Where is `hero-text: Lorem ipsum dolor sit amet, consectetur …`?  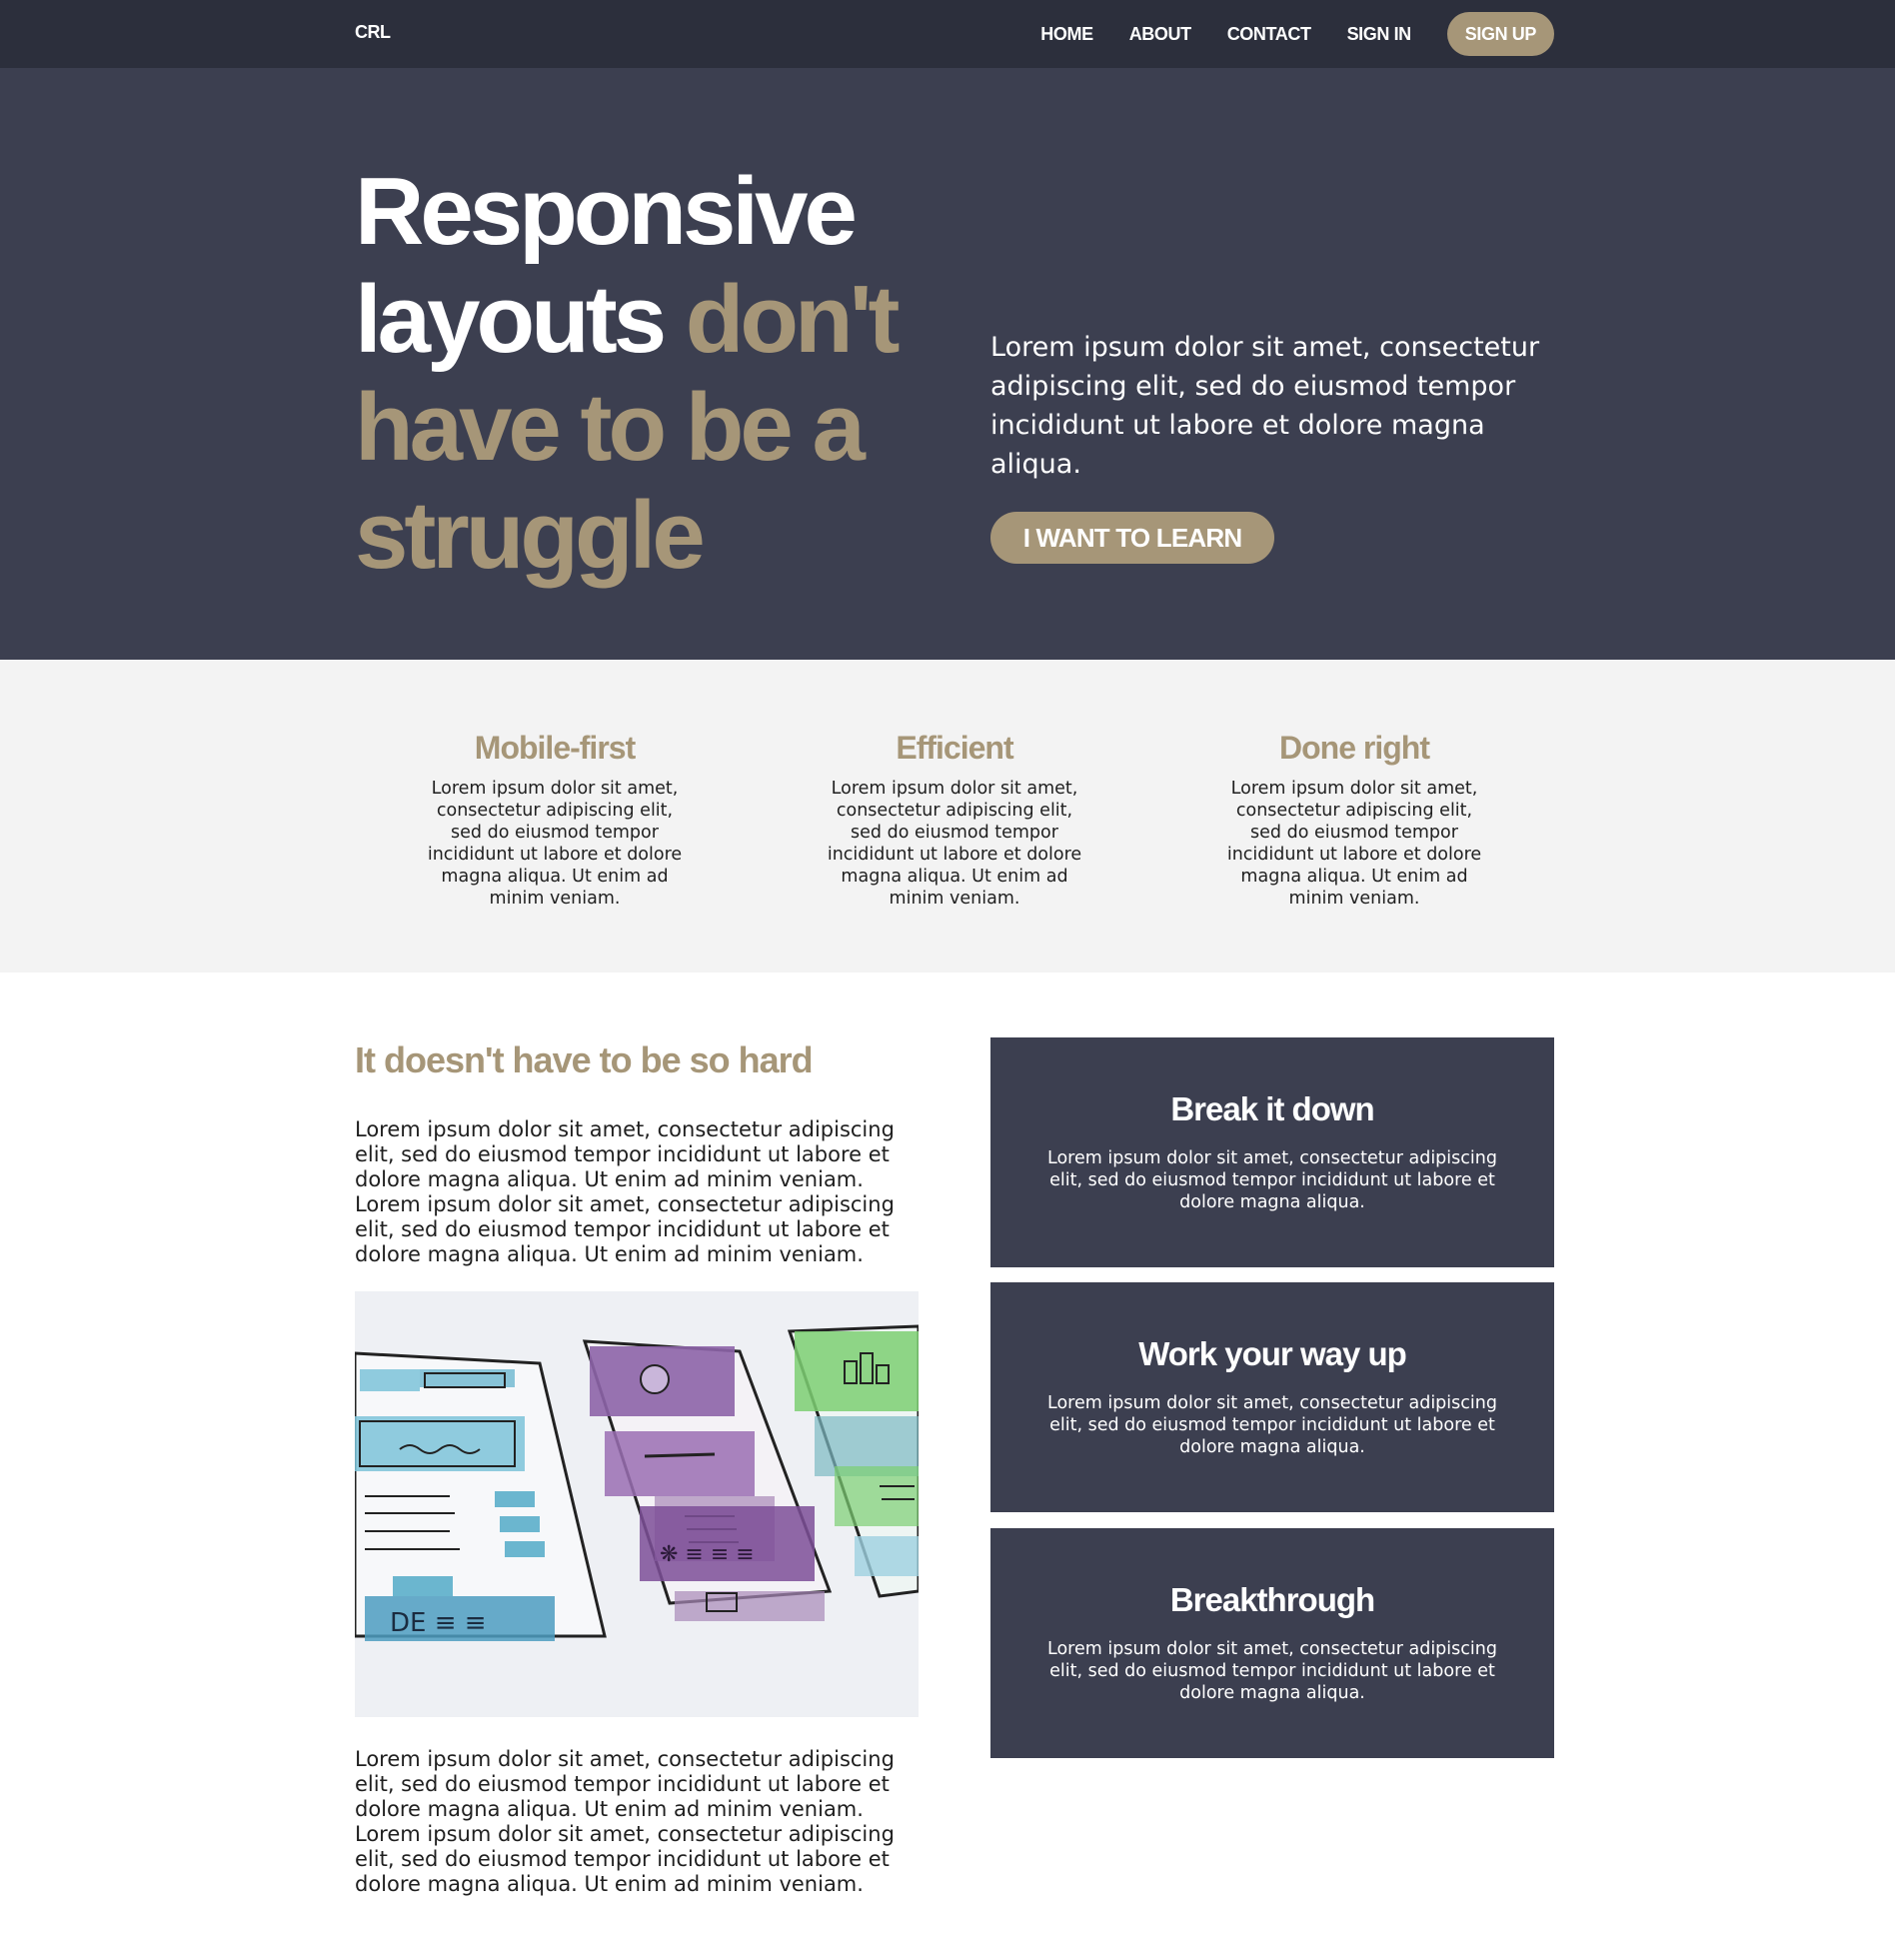
hero-text: Lorem ipsum dolor sit amet, consectetur … is located at coordinates (1265, 406).